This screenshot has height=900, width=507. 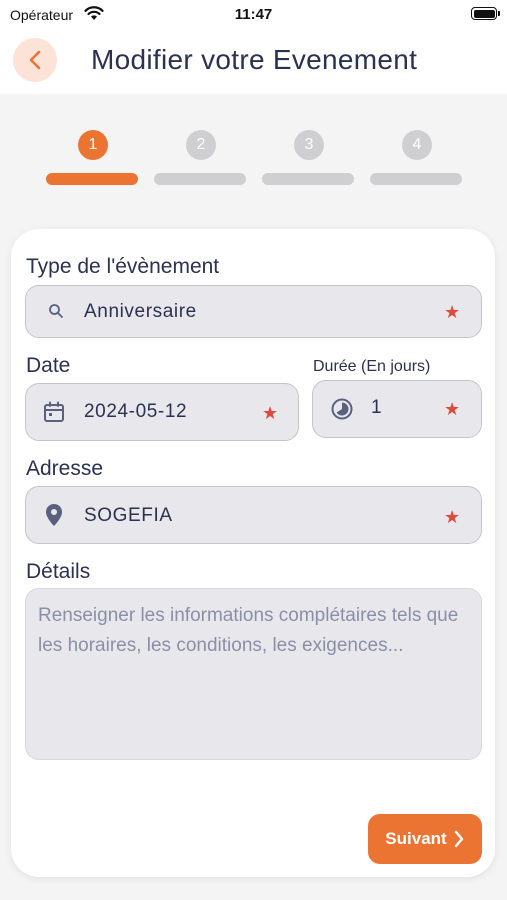 I want to click on search-icon, so click(x=56, y=311).